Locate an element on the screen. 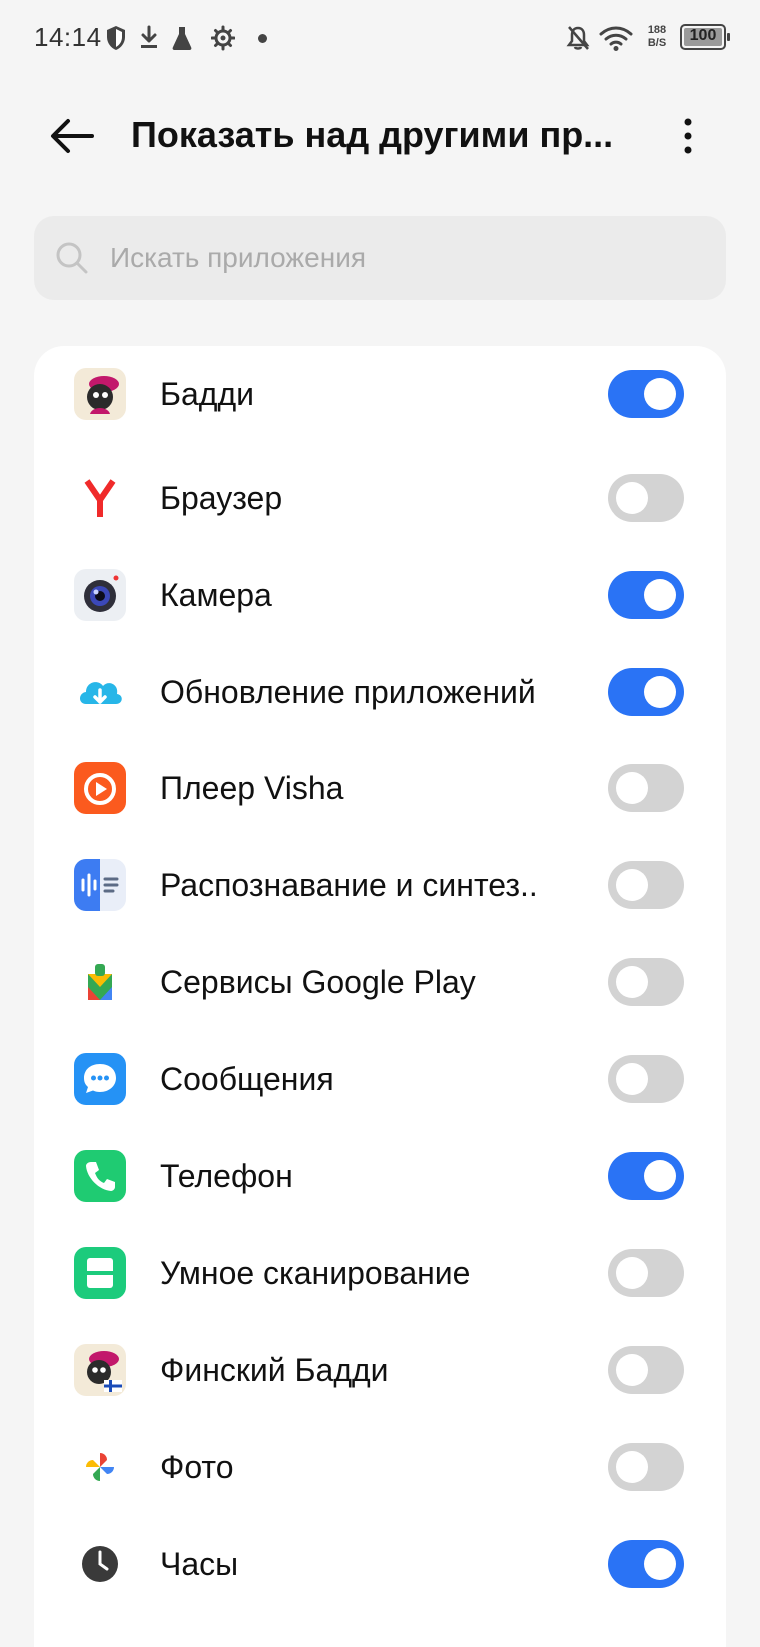 The height and width of the screenshot is (1647, 760). list-item: Финский Бадди is located at coordinates (380, 1370).